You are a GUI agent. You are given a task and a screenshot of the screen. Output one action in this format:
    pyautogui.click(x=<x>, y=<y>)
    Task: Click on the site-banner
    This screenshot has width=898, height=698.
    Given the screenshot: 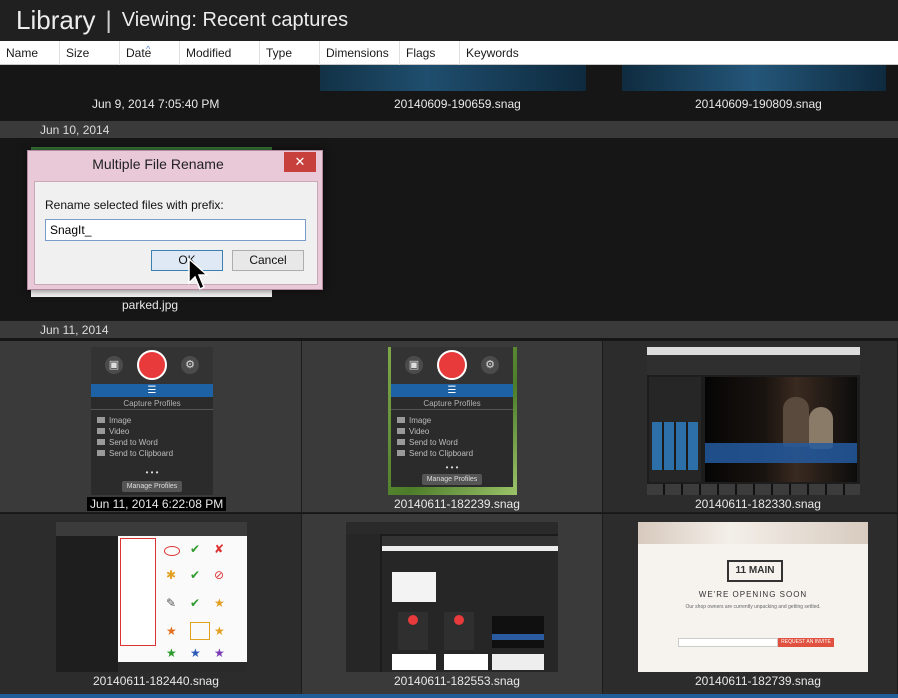 What is the action you would take?
    pyautogui.click(x=753, y=533)
    